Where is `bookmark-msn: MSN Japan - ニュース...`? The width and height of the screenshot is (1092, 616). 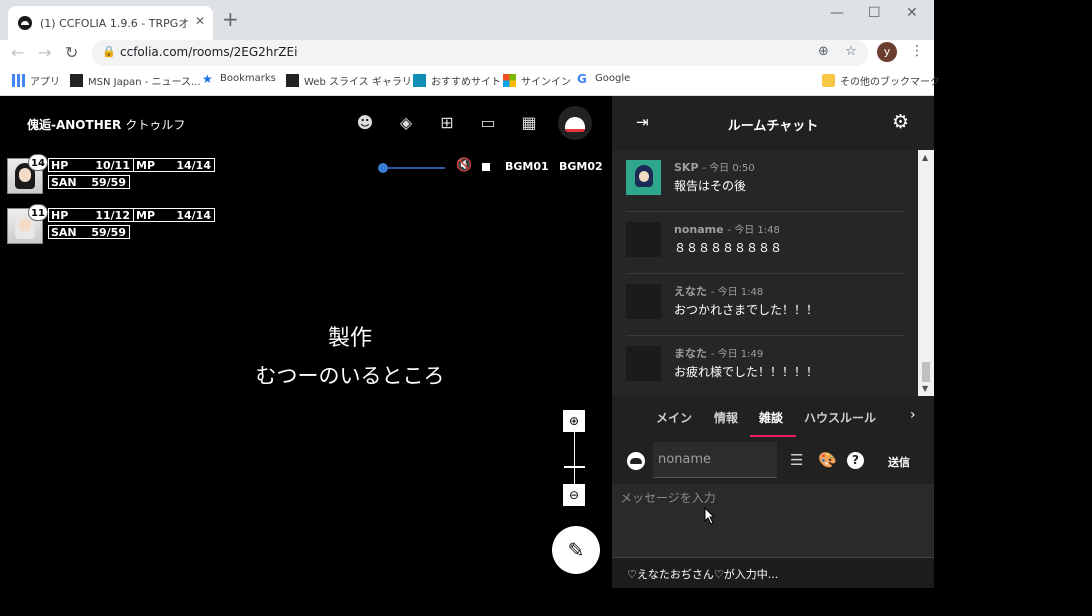 bookmark-msn: MSN Japan - ニュース... is located at coordinates (135, 80).